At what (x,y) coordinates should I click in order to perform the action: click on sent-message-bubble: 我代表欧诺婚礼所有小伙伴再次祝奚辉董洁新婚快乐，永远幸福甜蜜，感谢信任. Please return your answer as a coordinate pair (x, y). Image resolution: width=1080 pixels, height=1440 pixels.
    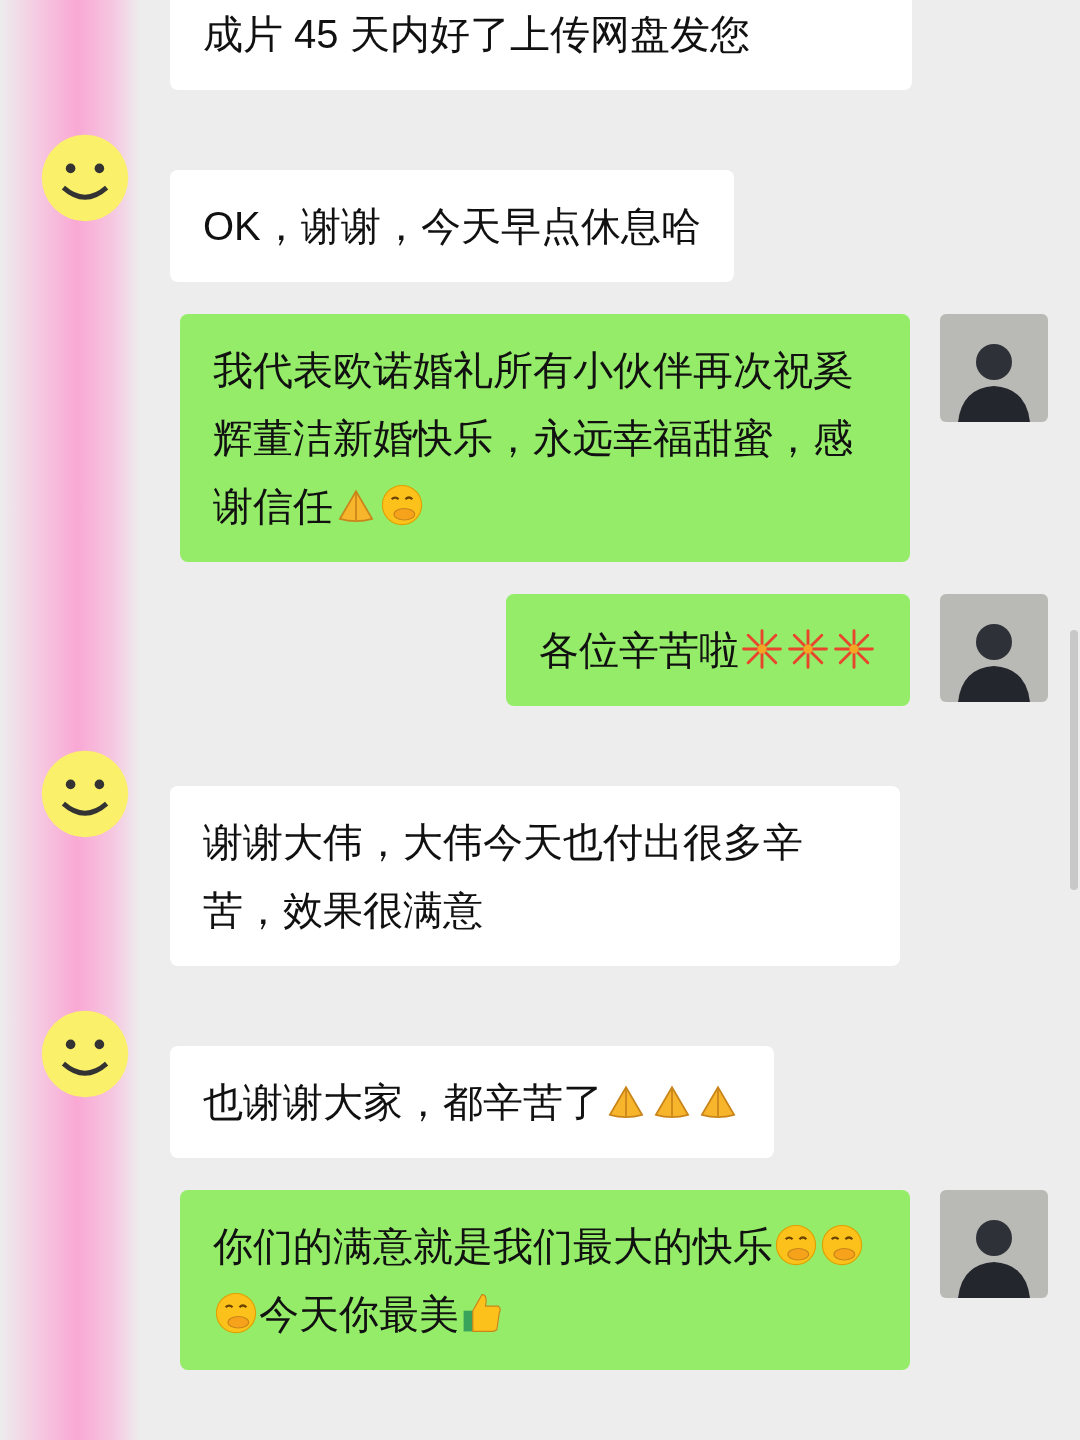
    Looking at the image, I should click on (545, 438).